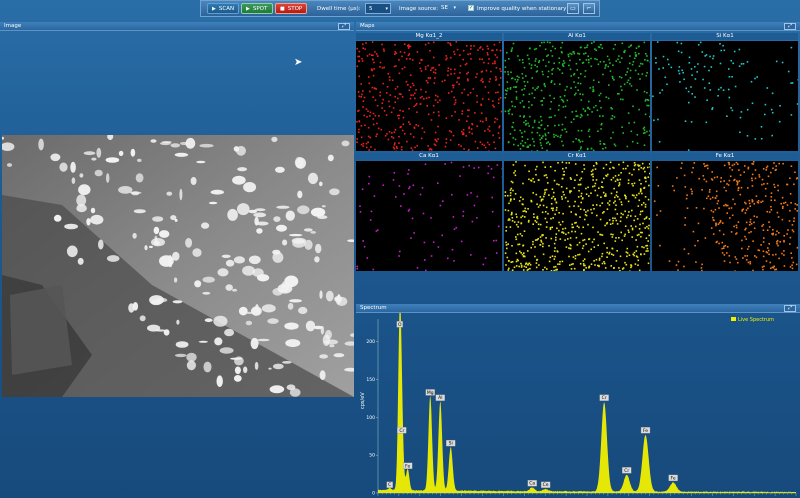 This screenshot has width=800, height=498. What do you see at coordinates (373, 308) in the screenshot?
I see `spectrum-panel-title: Spectrum` at bounding box center [373, 308].